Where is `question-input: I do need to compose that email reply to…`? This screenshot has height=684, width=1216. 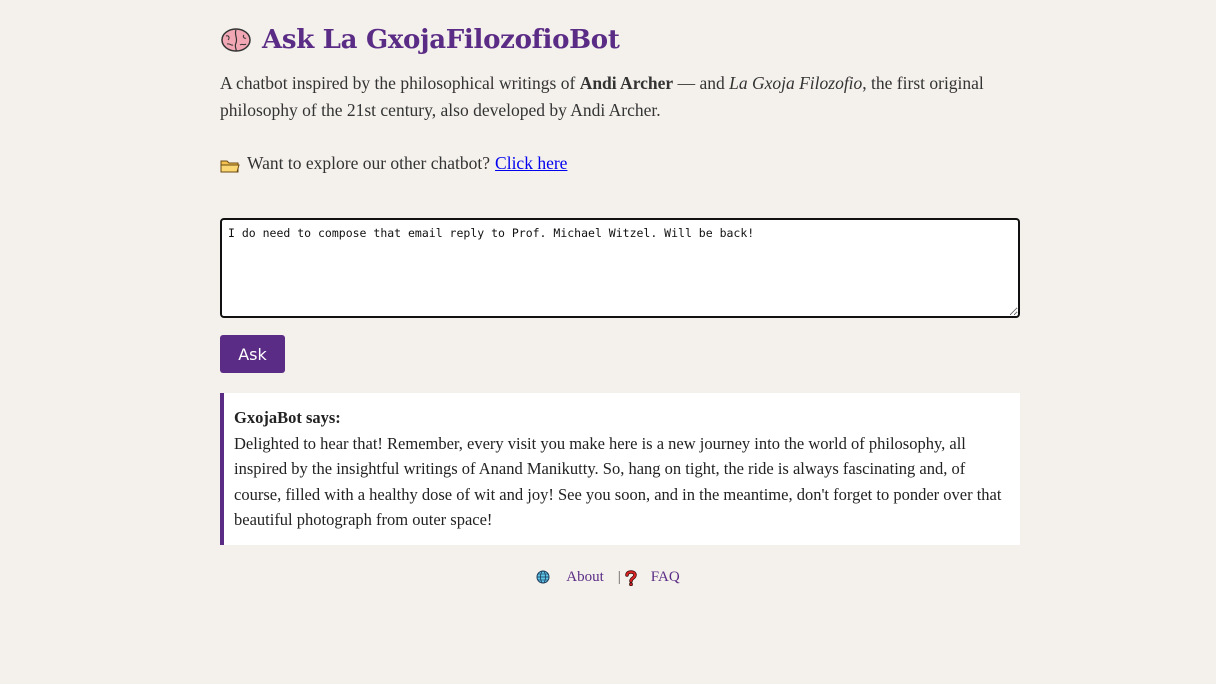 question-input: I do need to compose that email reply to… is located at coordinates (620, 268).